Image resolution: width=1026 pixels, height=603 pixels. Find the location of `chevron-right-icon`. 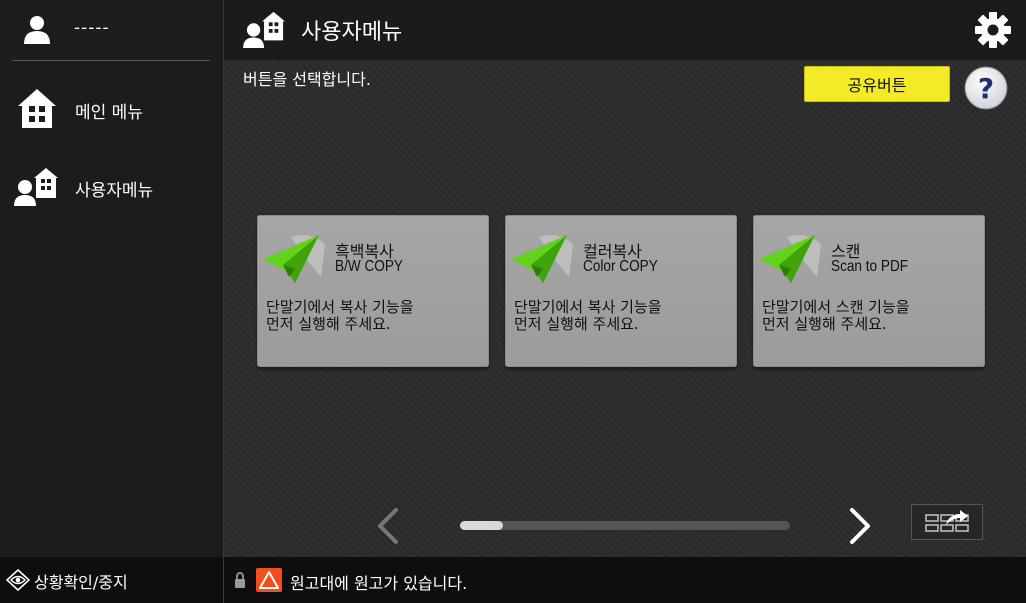

chevron-right-icon is located at coordinates (861, 526).